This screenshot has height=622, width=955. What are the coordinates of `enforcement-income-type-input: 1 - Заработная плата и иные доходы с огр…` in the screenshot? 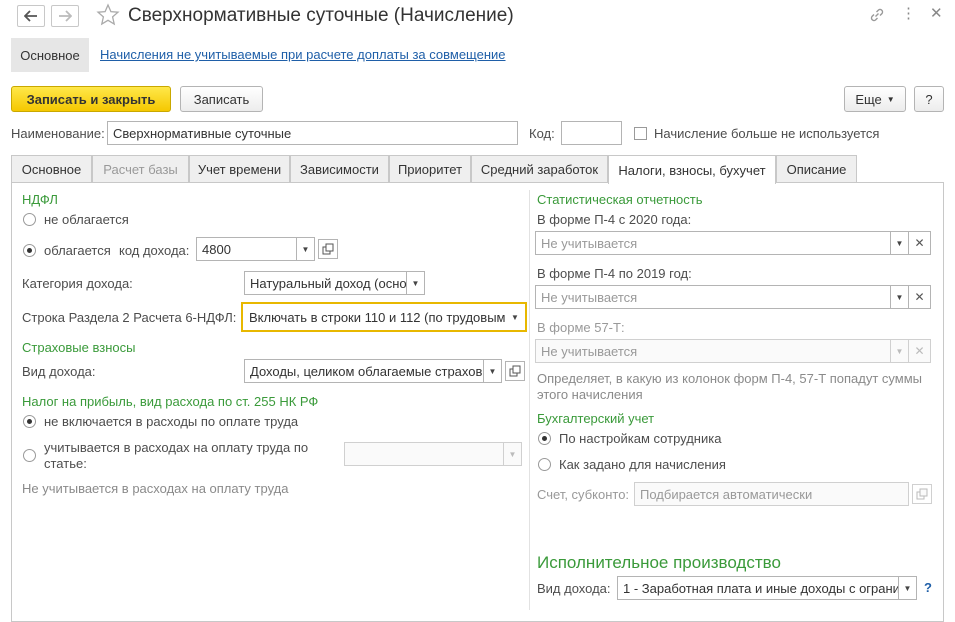 It's located at (758, 588).